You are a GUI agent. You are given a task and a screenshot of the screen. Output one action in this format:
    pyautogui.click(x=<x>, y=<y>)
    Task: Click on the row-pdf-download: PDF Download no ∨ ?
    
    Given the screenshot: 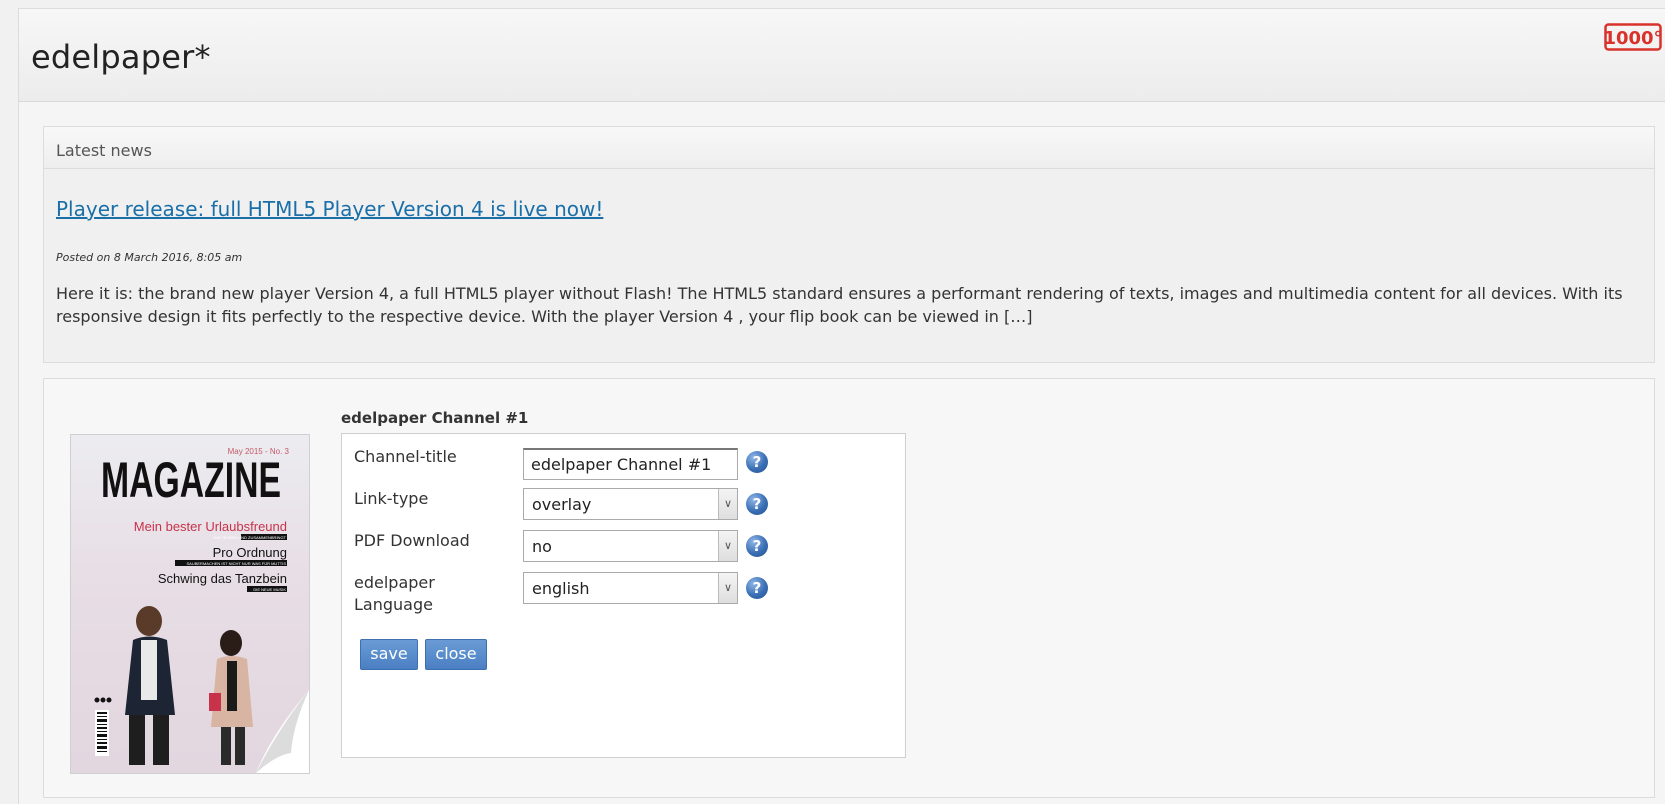 What is the action you would take?
    pyautogui.click(x=624, y=550)
    